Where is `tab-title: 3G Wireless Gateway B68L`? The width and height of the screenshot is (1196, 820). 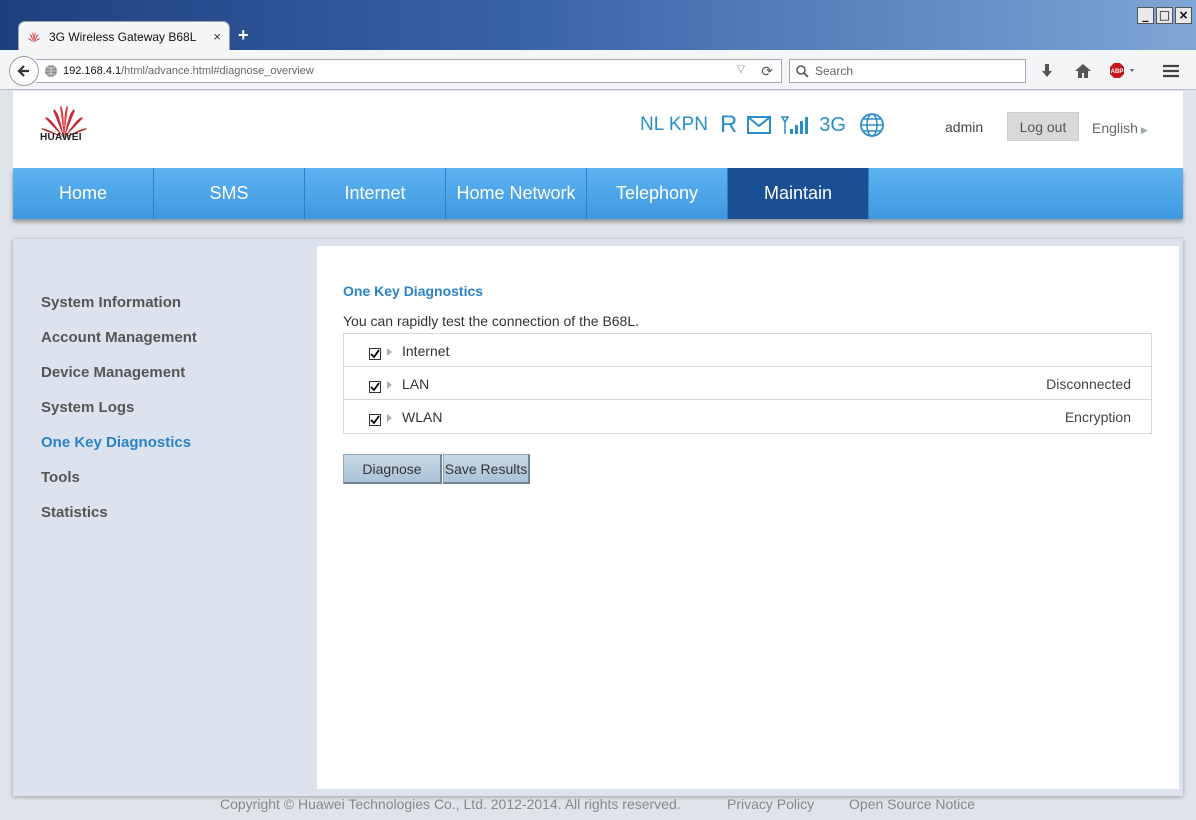 tab-title: 3G Wireless Gateway B68L is located at coordinates (123, 36).